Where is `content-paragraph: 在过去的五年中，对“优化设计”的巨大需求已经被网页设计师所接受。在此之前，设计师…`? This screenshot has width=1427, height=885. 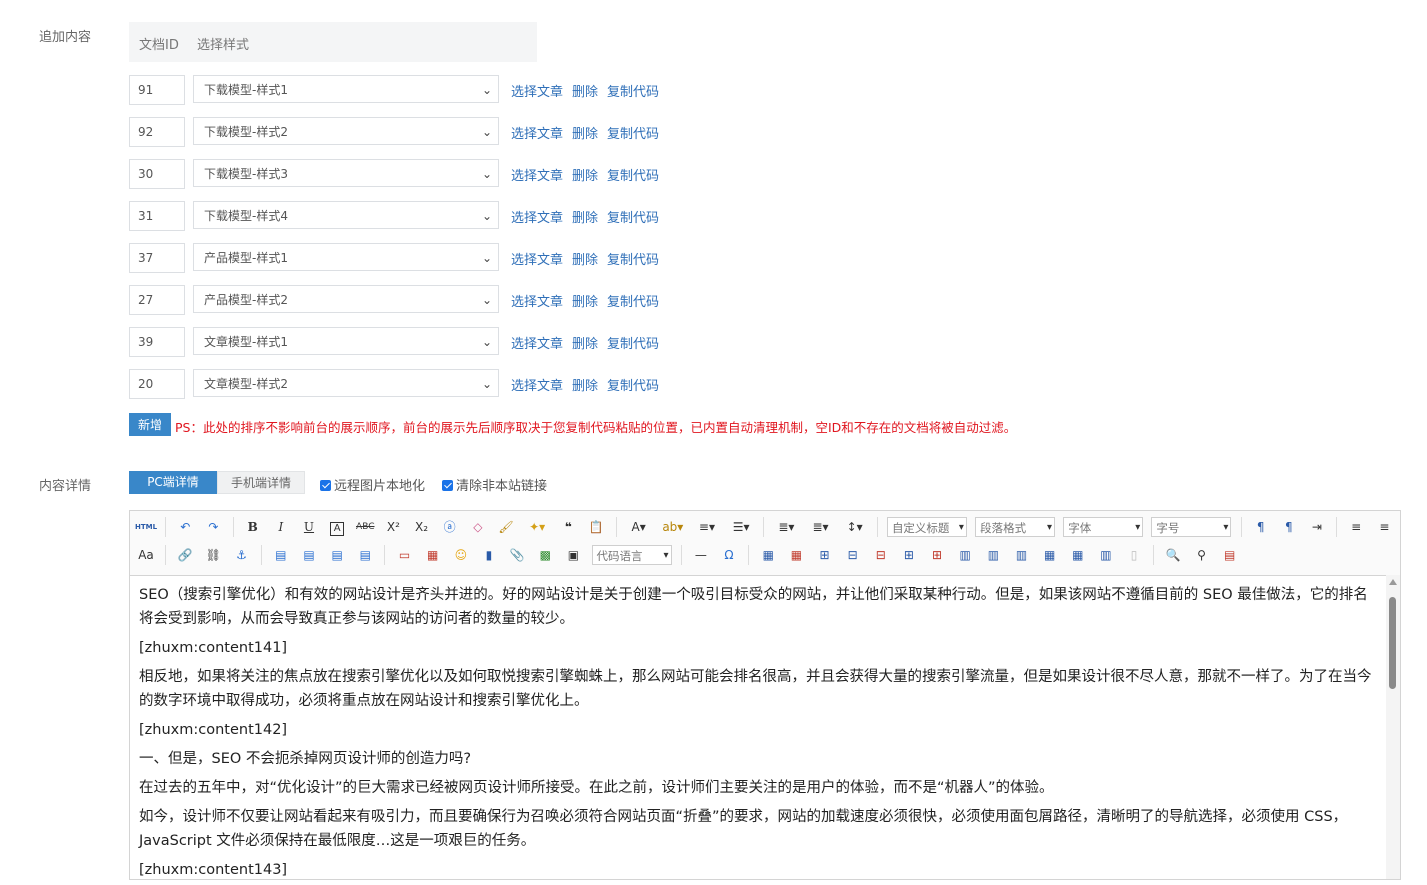
content-paragraph: 在过去的五年中，对“优化设计”的巨大需求已经被网页设计师所接受。在此之前，设计师… is located at coordinates (758, 788).